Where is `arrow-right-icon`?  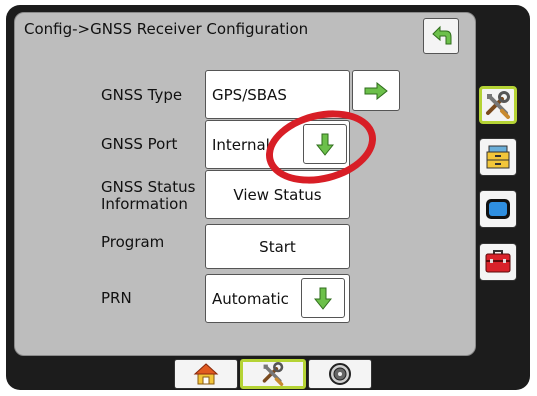 arrow-right-icon is located at coordinates (376, 90).